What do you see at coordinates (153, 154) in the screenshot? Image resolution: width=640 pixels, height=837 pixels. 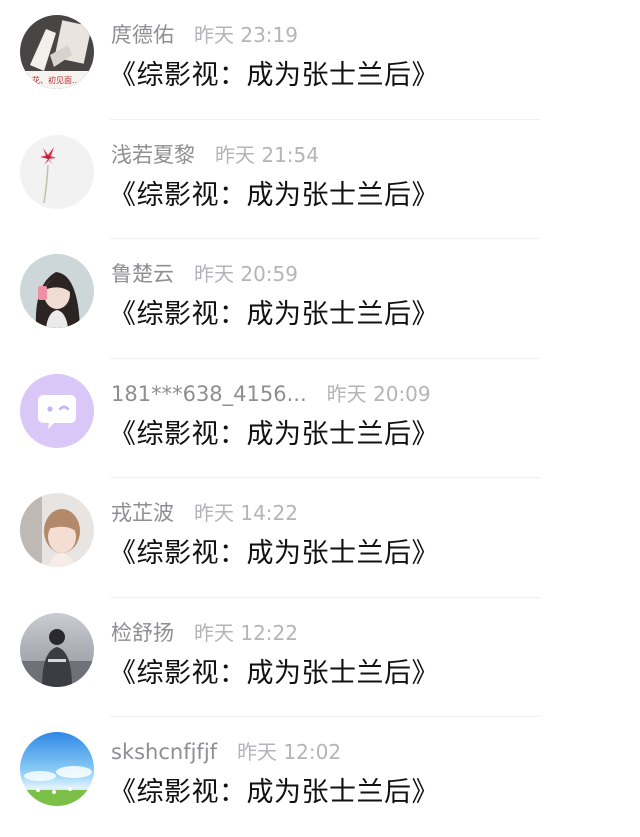 I see `sender-name: 浅若夏黎` at bounding box center [153, 154].